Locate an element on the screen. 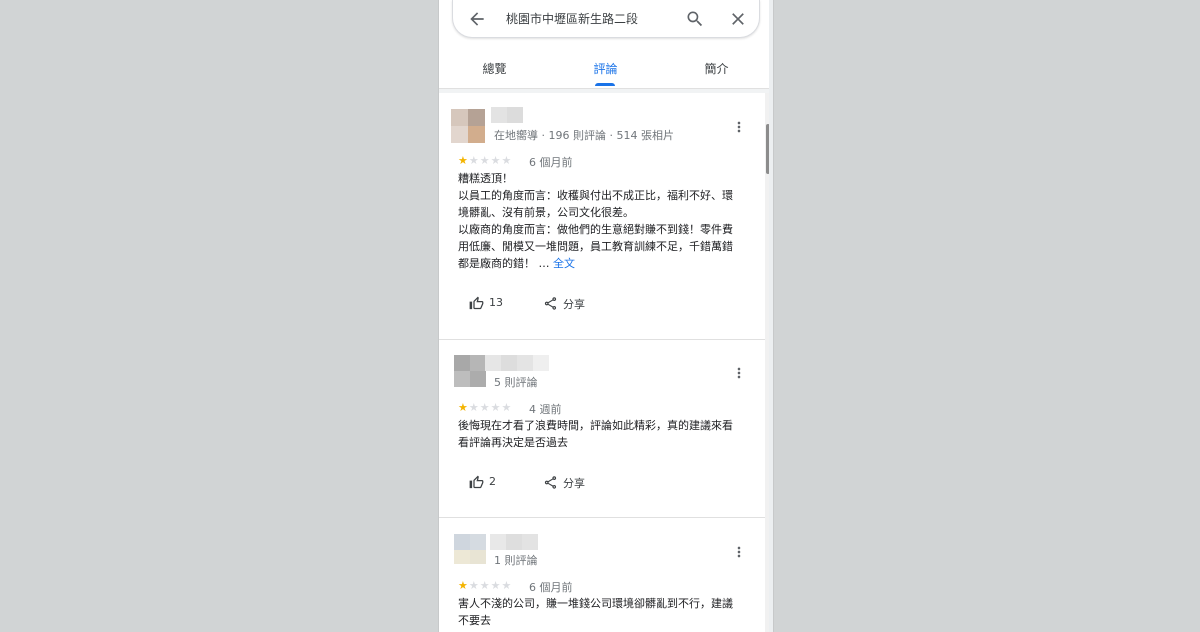  review-text: 後悔現在才看了浪費時間，評論如此精彩，真的建議來看 看評論再決定是否過去 is located at coordinates (603, 434).